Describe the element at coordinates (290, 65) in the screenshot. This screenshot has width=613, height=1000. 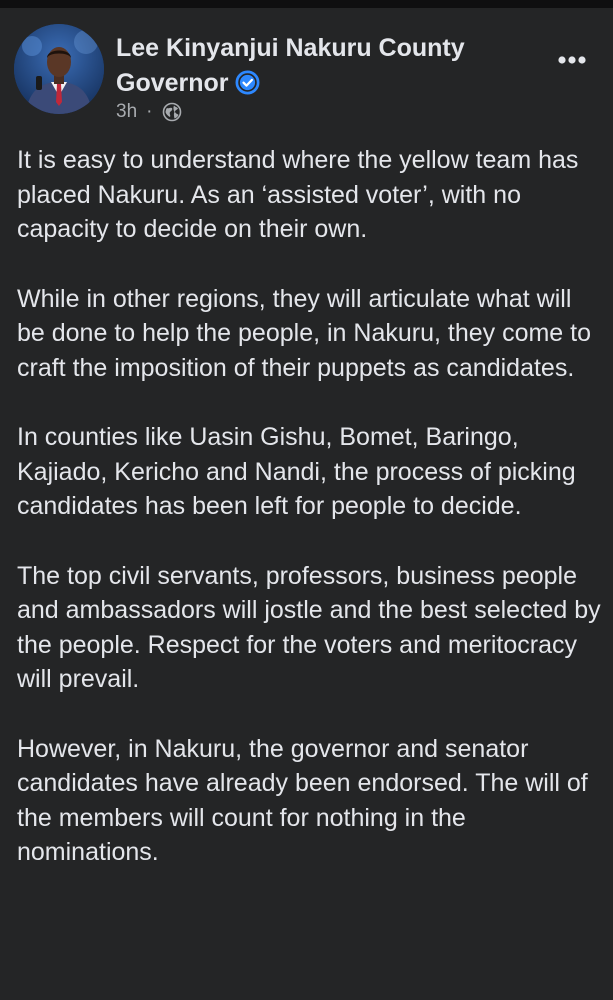
I see `author-name-text: Lee Kinyanjui Nakuru County Governor` at that location.